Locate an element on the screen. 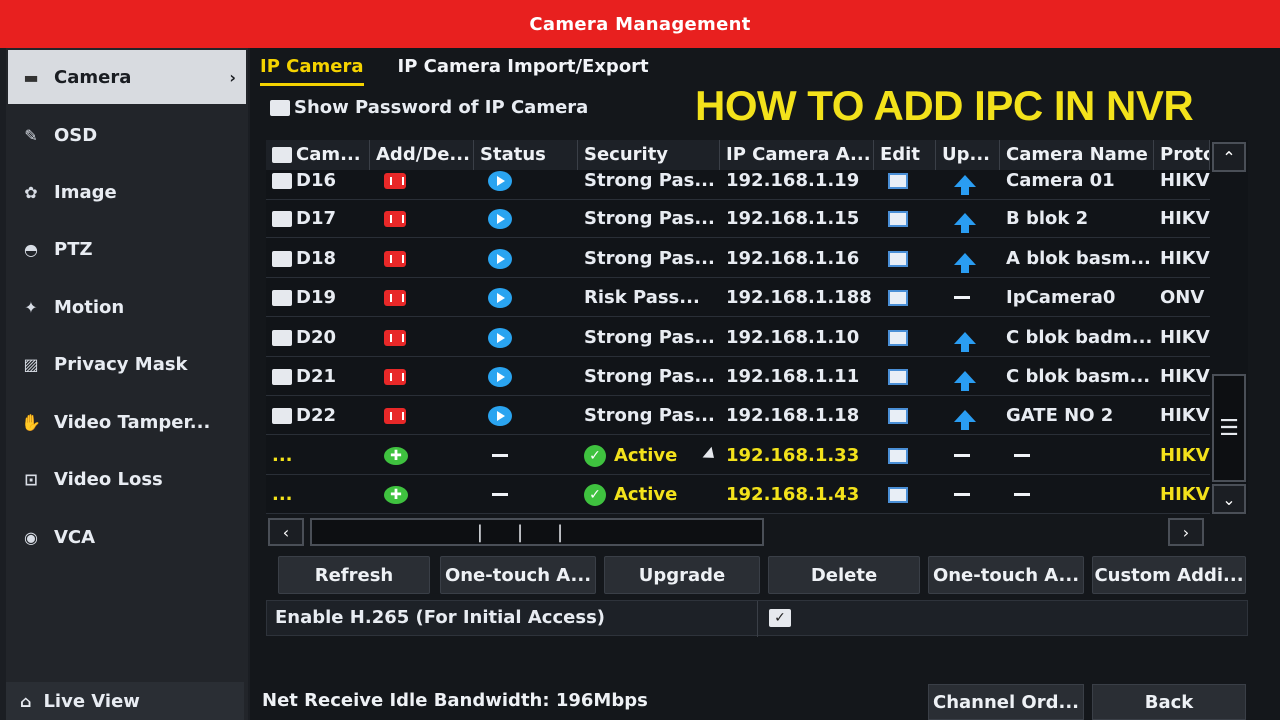  table-row: ... ✚ ✓ Active 192.168.1.43 HIKV is located at coordinates (738, 495).